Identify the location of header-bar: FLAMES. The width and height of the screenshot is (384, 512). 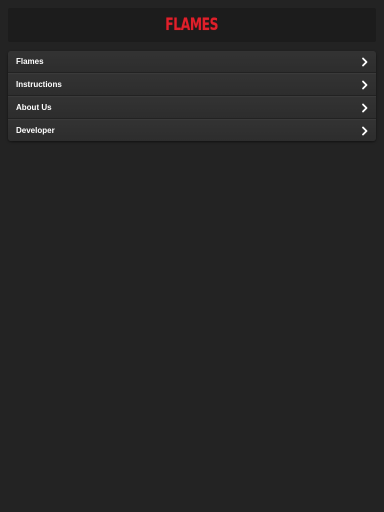
(192, 25).